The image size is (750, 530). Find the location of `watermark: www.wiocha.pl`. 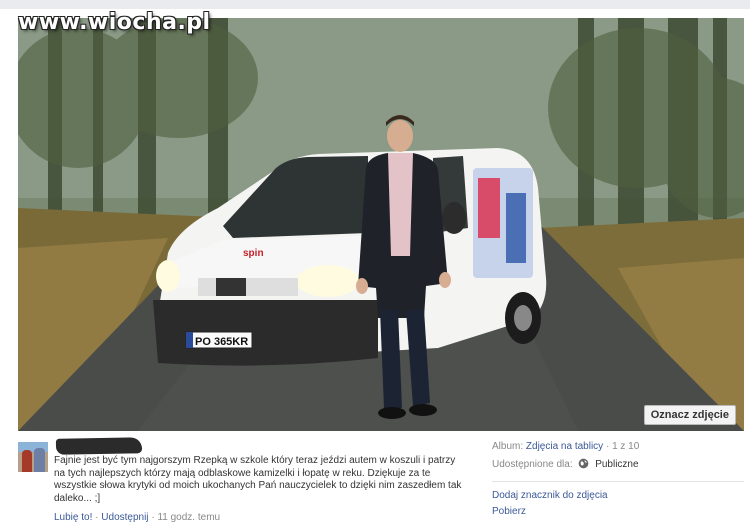

watermark: www.wiocha.pl is located at coordinates (114, 22).